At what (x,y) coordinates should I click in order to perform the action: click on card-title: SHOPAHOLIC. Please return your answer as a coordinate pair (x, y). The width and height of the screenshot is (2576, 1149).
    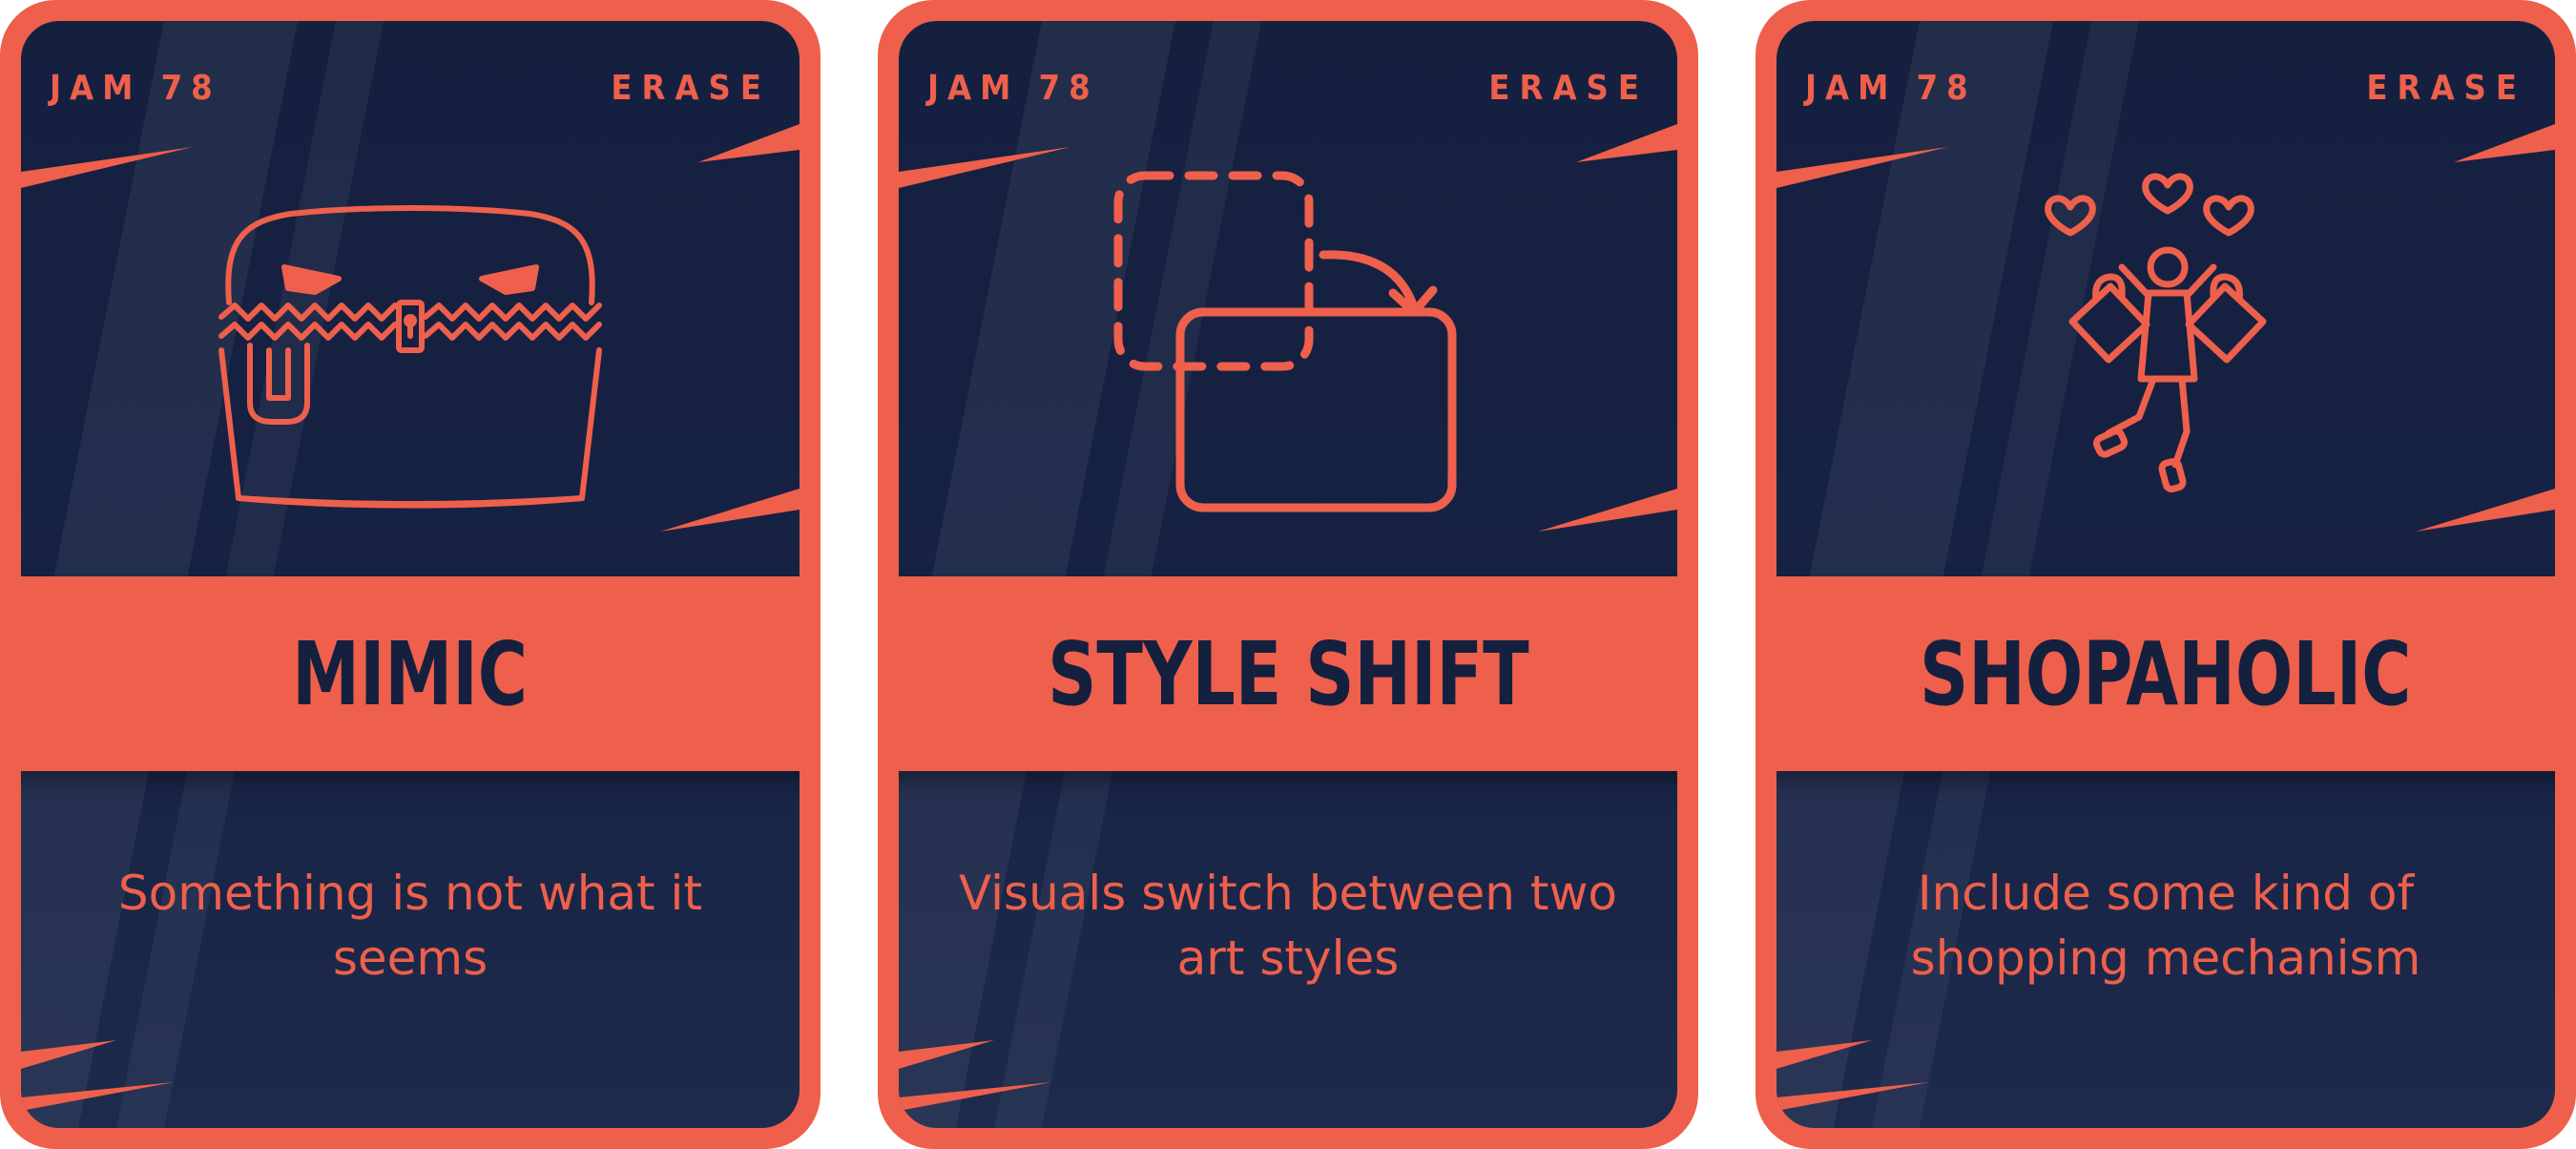
    Looking at the image, I should click on (2166, 673).